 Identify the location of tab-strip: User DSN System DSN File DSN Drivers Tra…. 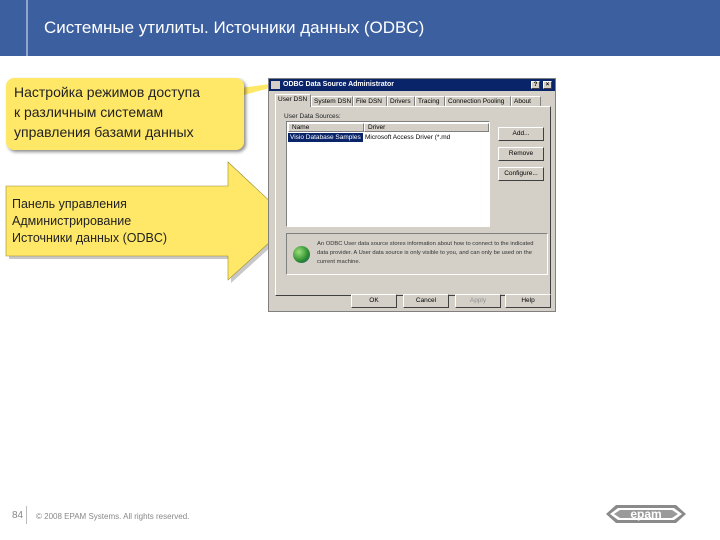
(413, 100).